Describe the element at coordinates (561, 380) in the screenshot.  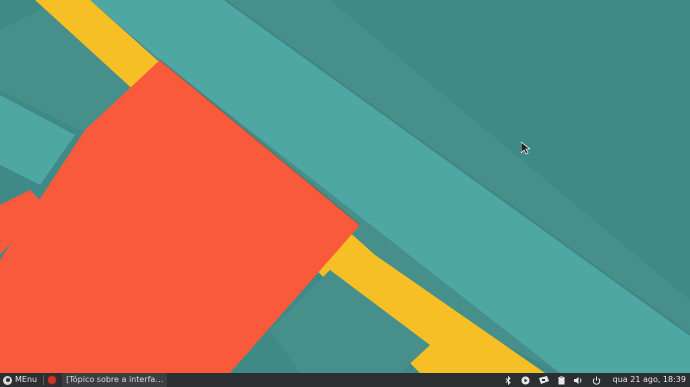
I see `clipboard-icon` at that location.